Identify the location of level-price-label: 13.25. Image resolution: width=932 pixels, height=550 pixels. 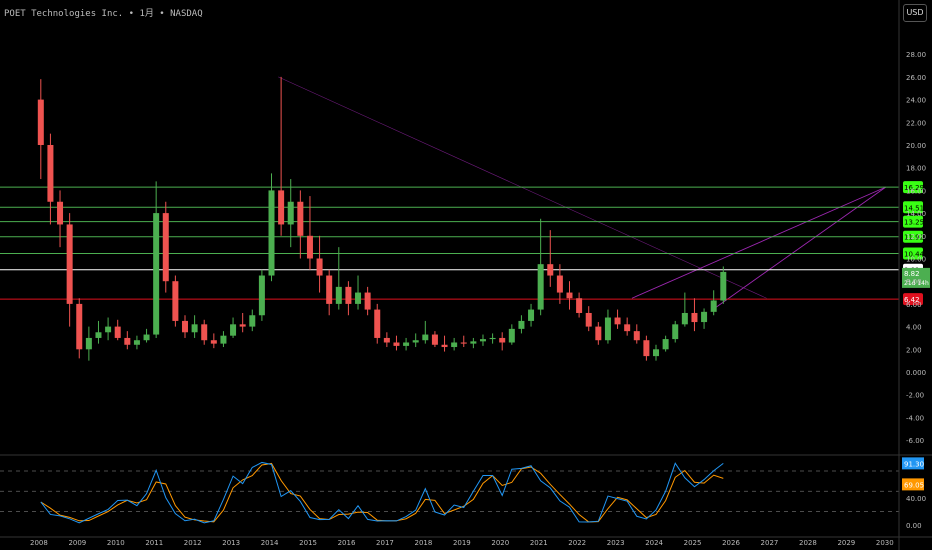
(914, 223).